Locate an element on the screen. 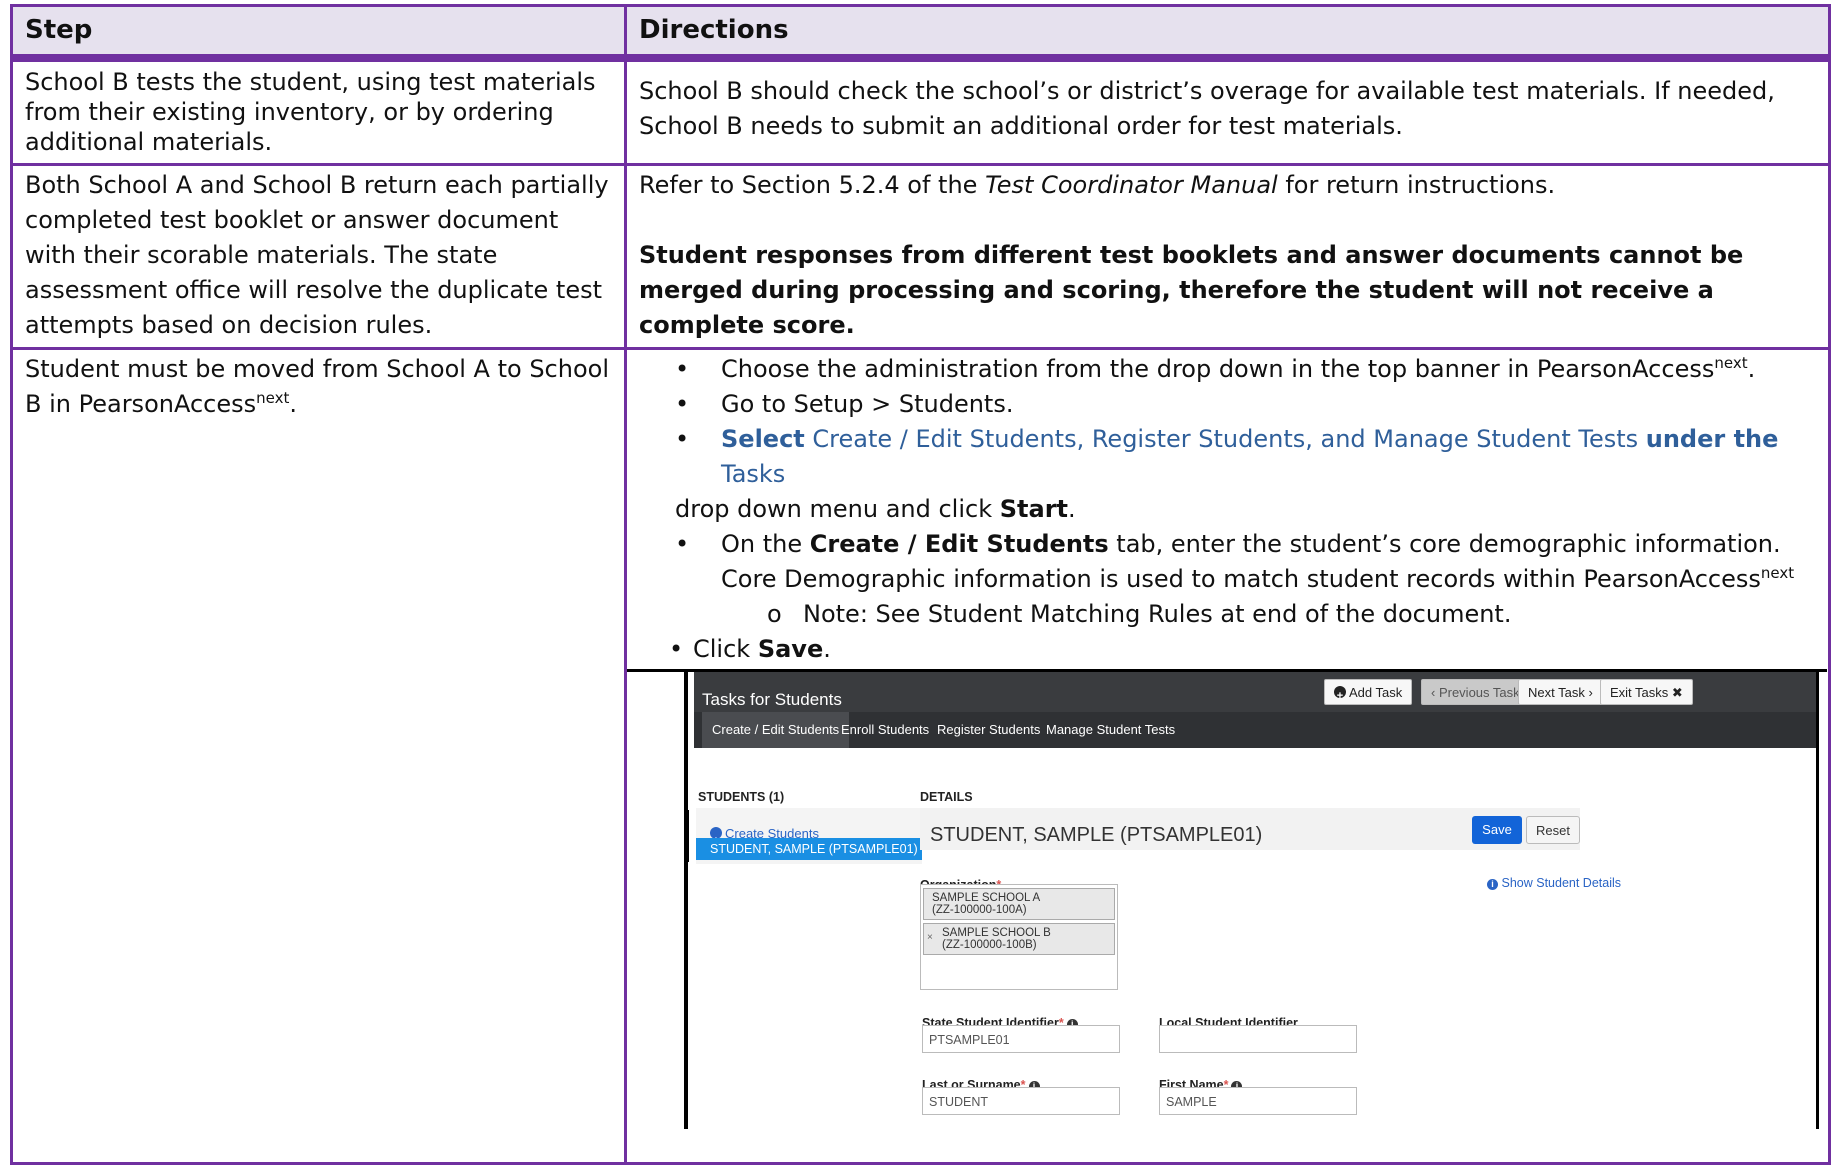  info-icon: i is located at coordinates (1492, 884).